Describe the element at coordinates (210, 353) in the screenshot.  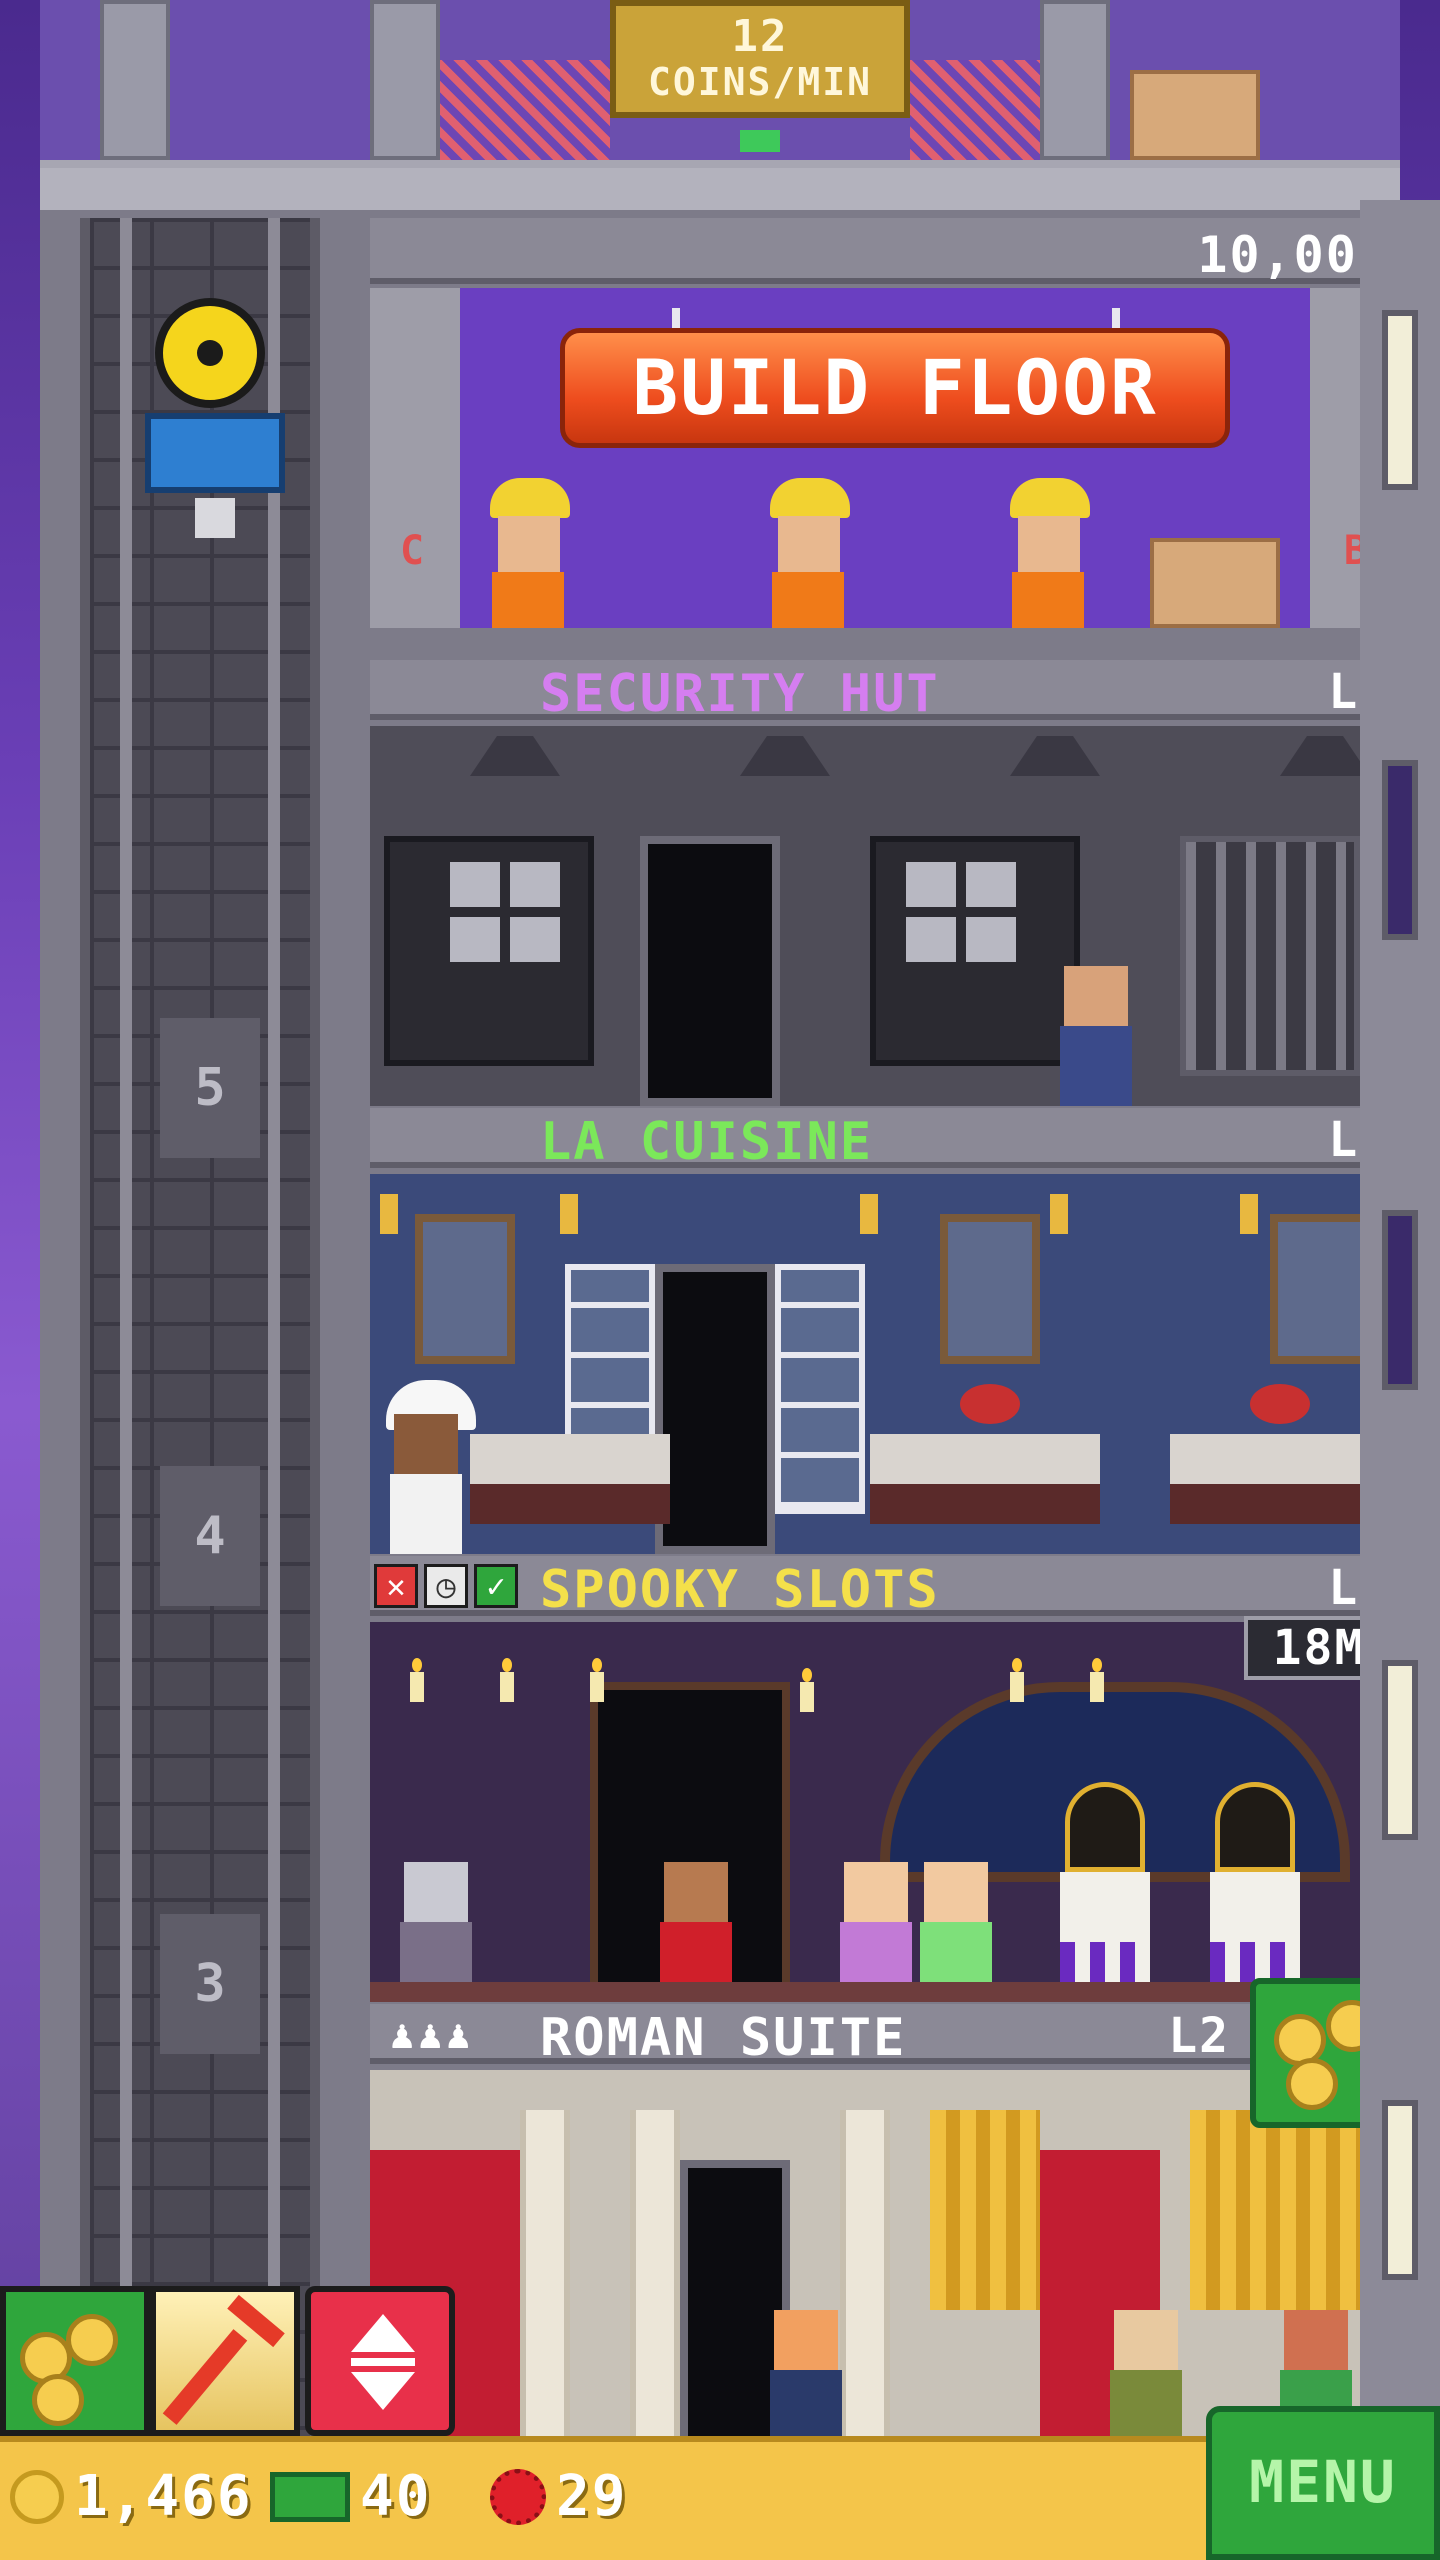
I see `elevator-wheel-icon` at that location.